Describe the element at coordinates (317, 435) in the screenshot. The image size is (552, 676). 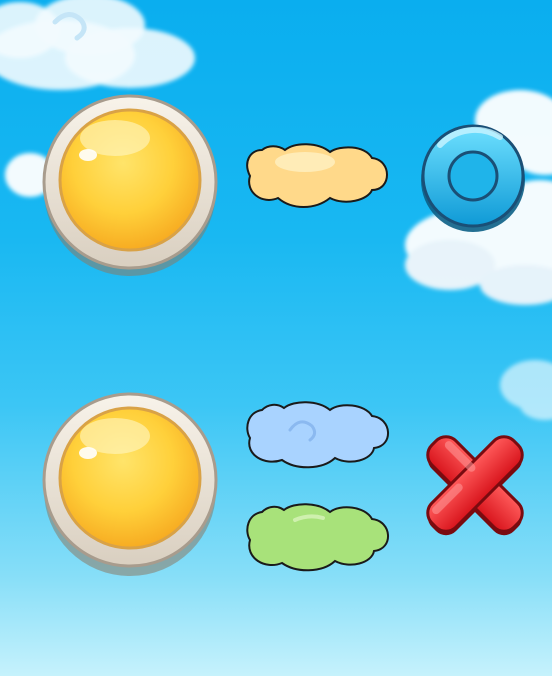
I see `blue-cloud-icon` at that location.